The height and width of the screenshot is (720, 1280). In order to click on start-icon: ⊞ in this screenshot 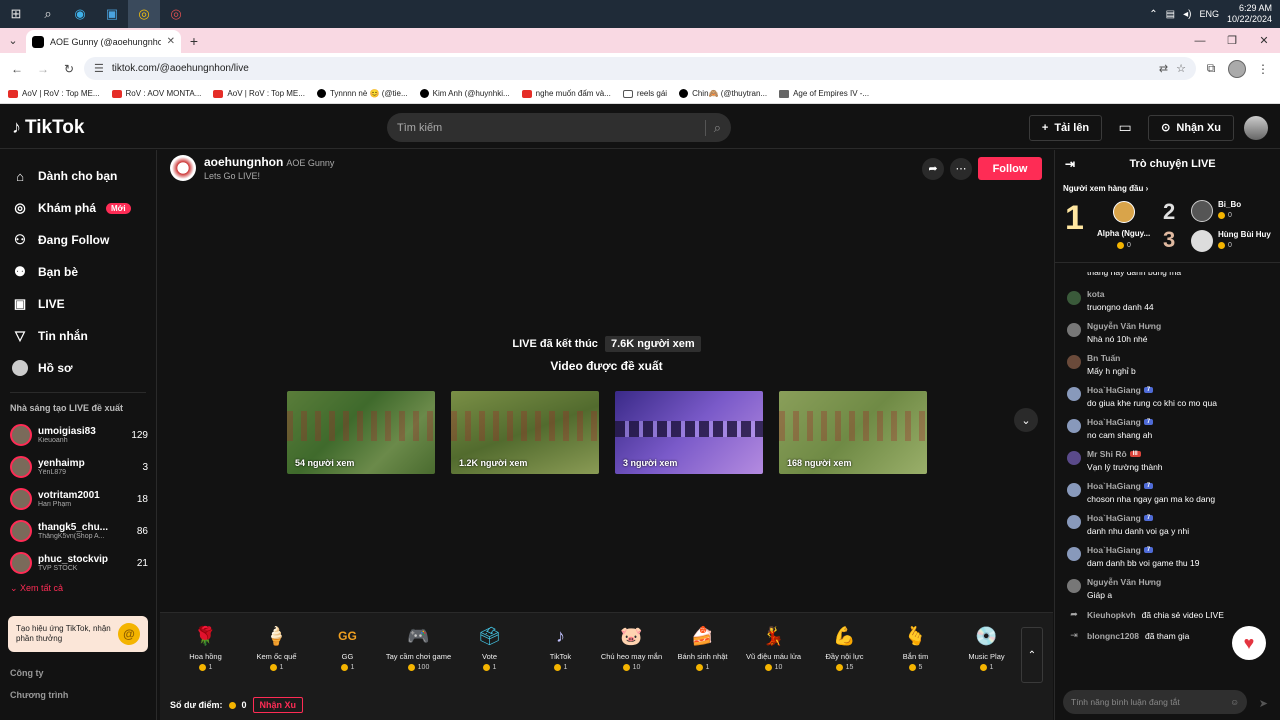, I will do `click(16, 14)`.